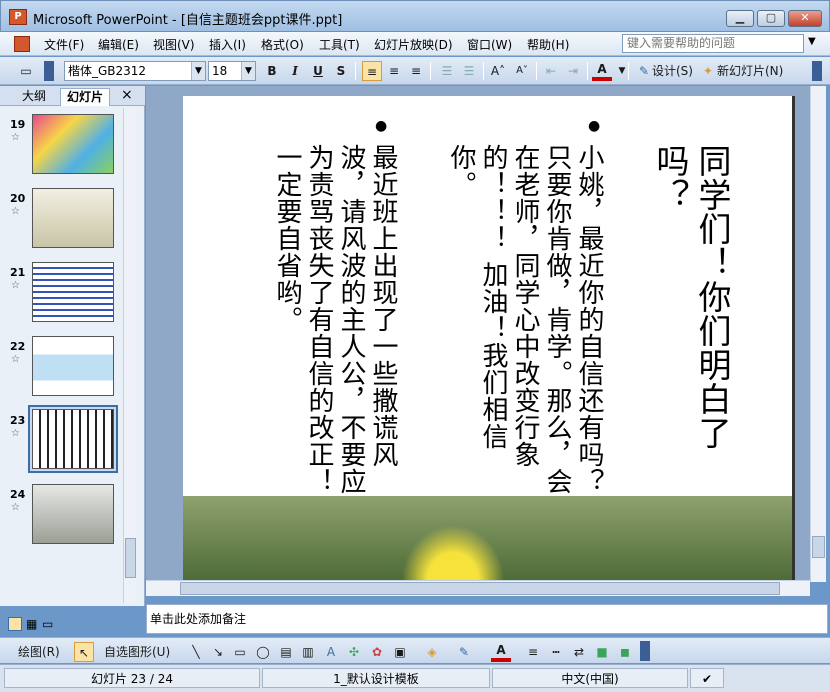 This screenshot has height=692, width=830. What do you see at coordinates (625, 652) in the screenshot?
I see `3d-style-icon: ◼` at bounding box center [625, 652].